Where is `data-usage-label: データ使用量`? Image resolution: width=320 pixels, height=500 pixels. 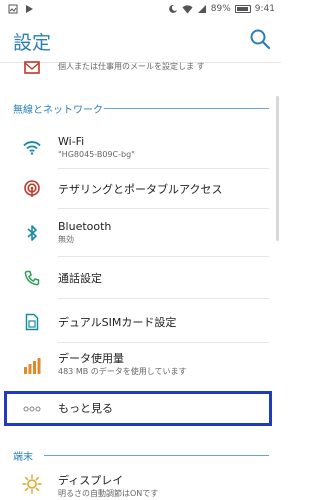
data-usage-label: データ使用量 is located at coordinates (91, 358).